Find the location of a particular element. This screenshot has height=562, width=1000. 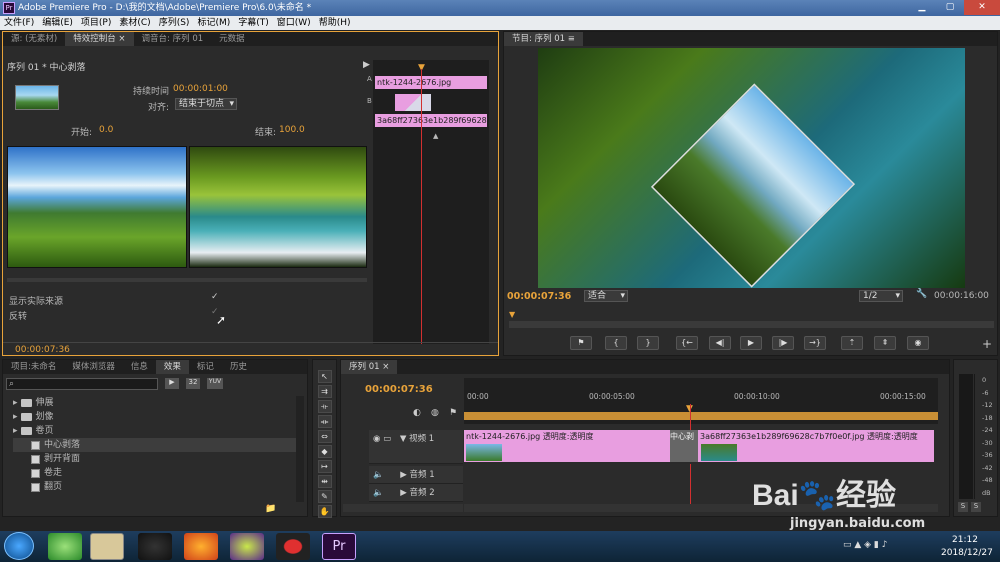

tab-project-5: 历史 is located at coordinates (238, 367).